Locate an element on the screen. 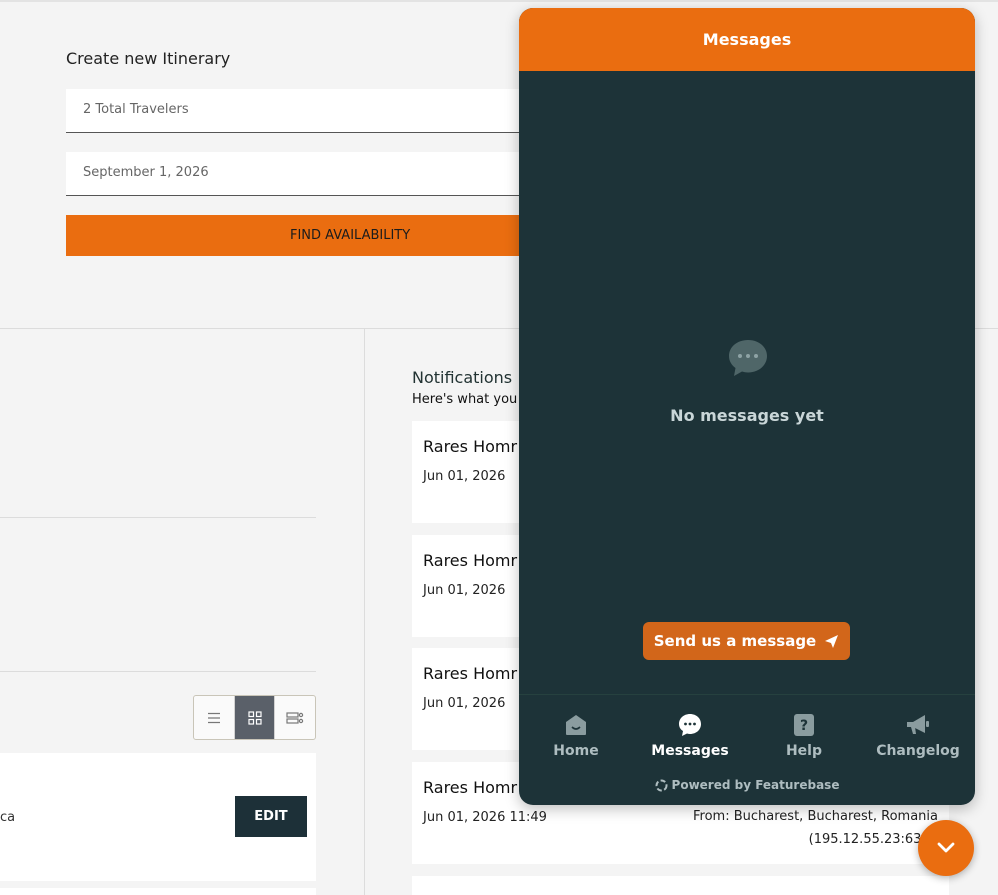  list-icon is located at coordinates (213, 717).